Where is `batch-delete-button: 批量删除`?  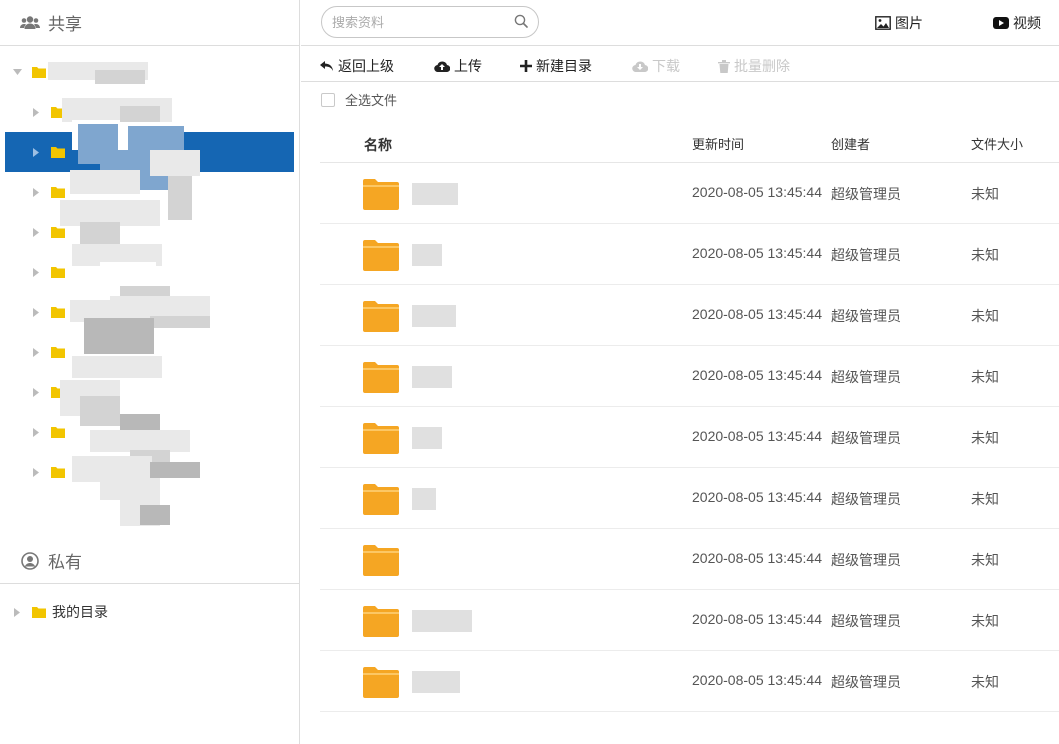
batch-delete-button: 批量删除 is located at coordinates (754, 66).